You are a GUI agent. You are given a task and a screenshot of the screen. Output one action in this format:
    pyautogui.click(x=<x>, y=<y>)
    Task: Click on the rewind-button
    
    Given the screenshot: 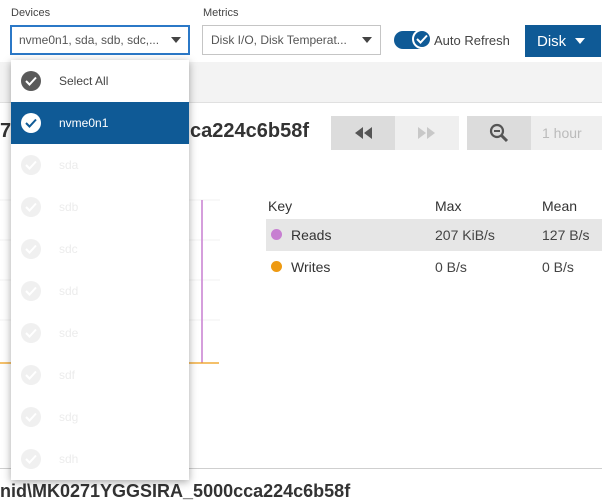 What is the action you would take?
    pyautogui.click(x=363, y=133)
    